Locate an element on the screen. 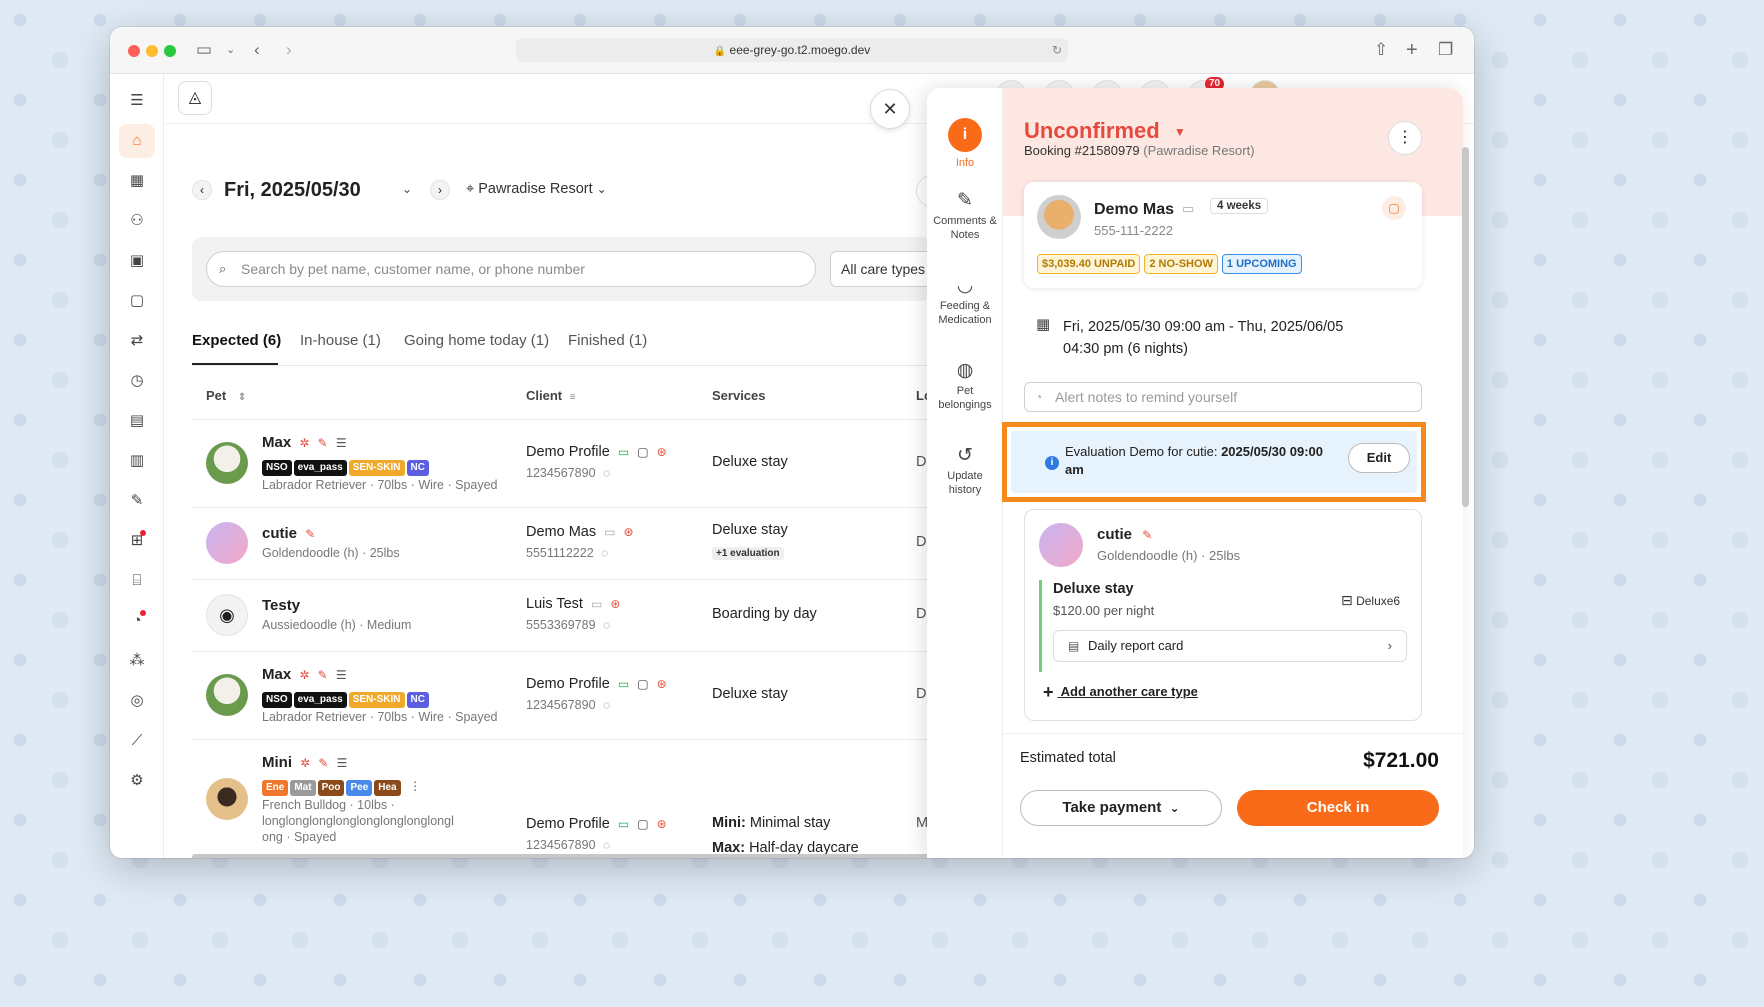 The width and height of the screenshot is (1764, 1007). care-type-filter: All care types is located at coordinates (885, 269).